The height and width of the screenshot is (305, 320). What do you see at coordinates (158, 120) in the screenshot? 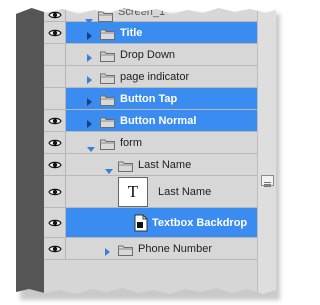
I see `layer-name: Button Normal` at bounding box center [158, 120].